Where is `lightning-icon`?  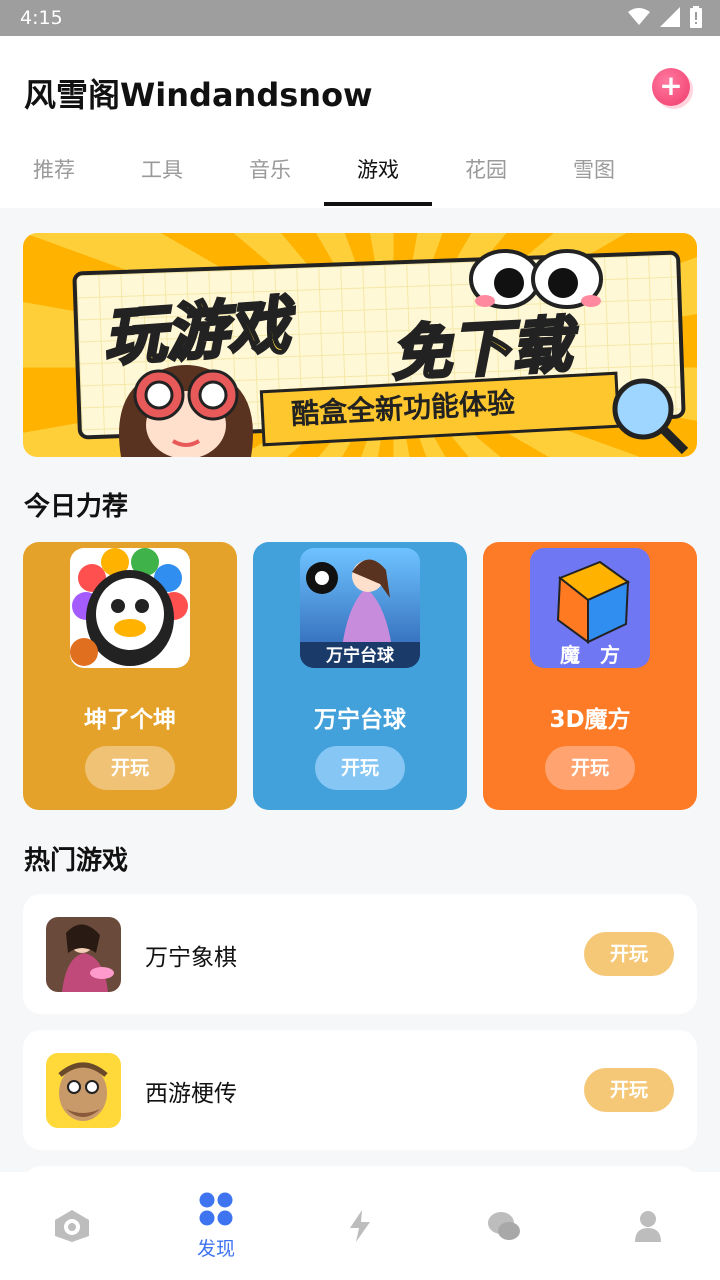
lightning-icon is located at coordinates (360, 1226).